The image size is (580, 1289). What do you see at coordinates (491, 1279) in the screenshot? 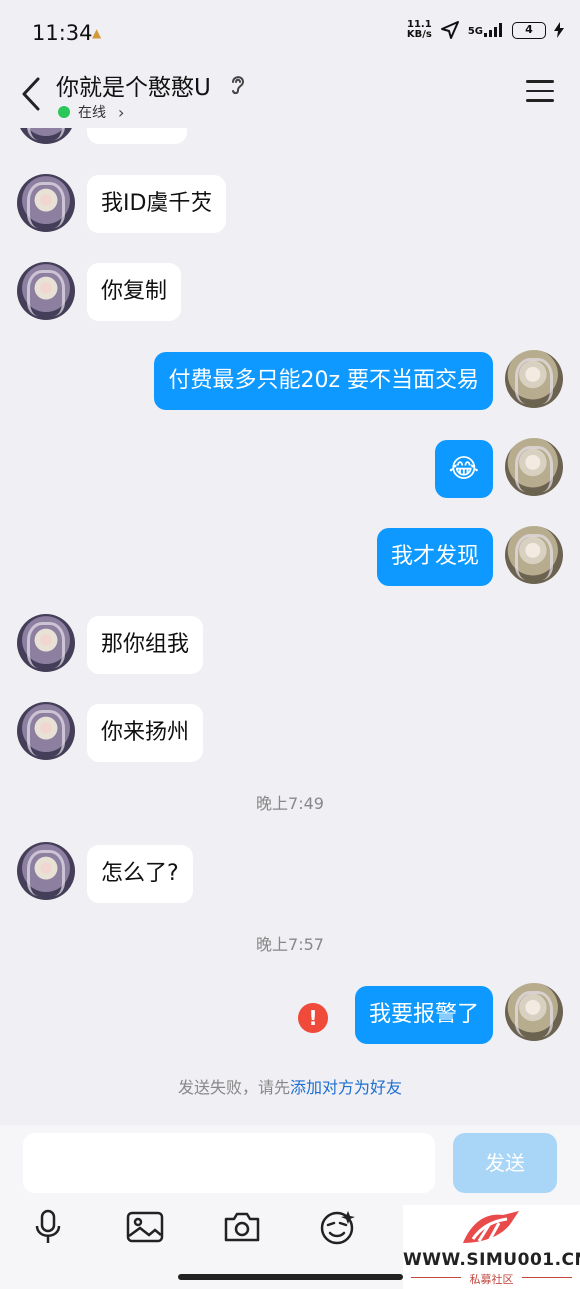
I see `watermark-subtitle: 私募社区` at bounding box center [491, 1279].